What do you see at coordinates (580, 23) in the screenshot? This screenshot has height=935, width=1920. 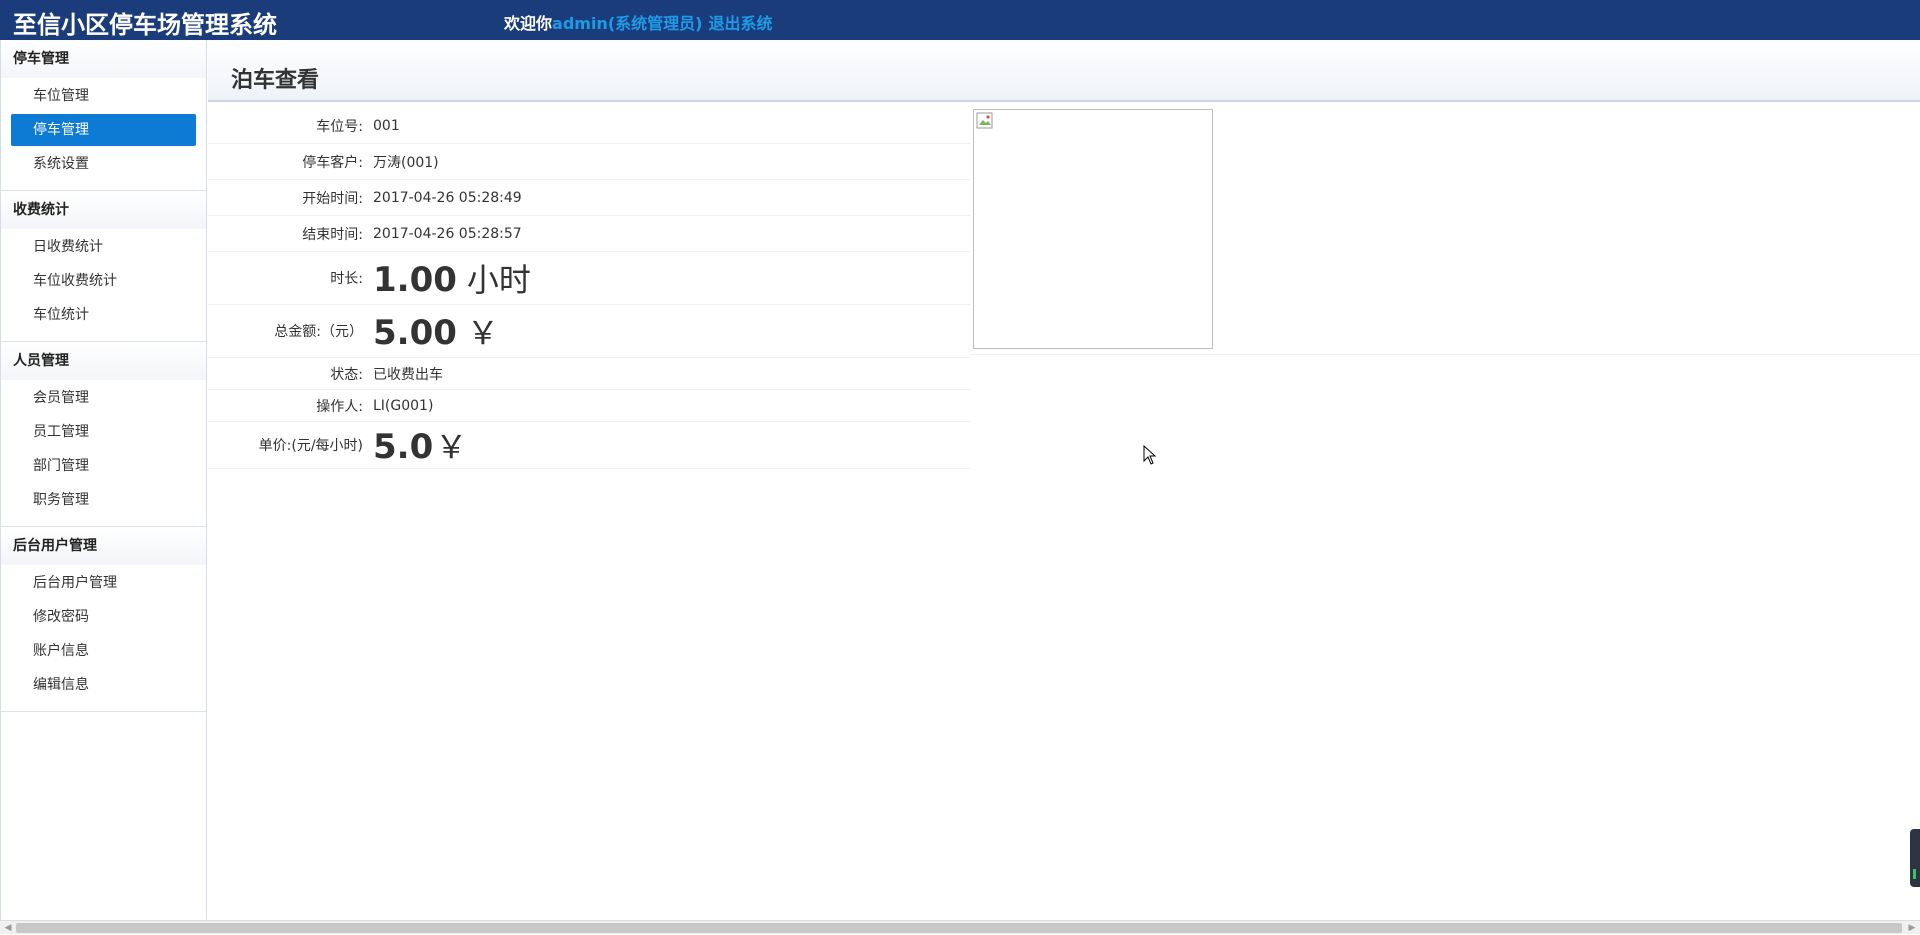 I see `current-user: admin` at bounding box center [580, 23].